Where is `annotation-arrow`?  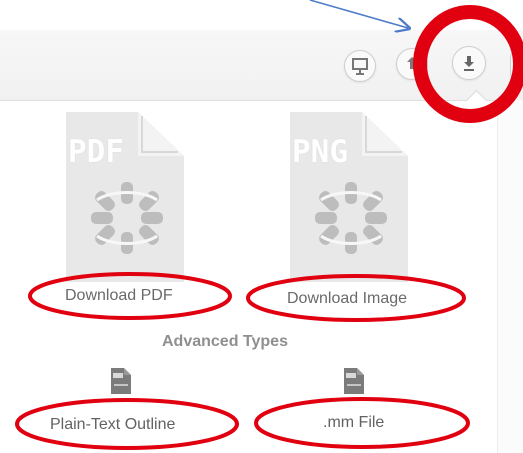 annotation-arrow is located at coordinates (358, 14).